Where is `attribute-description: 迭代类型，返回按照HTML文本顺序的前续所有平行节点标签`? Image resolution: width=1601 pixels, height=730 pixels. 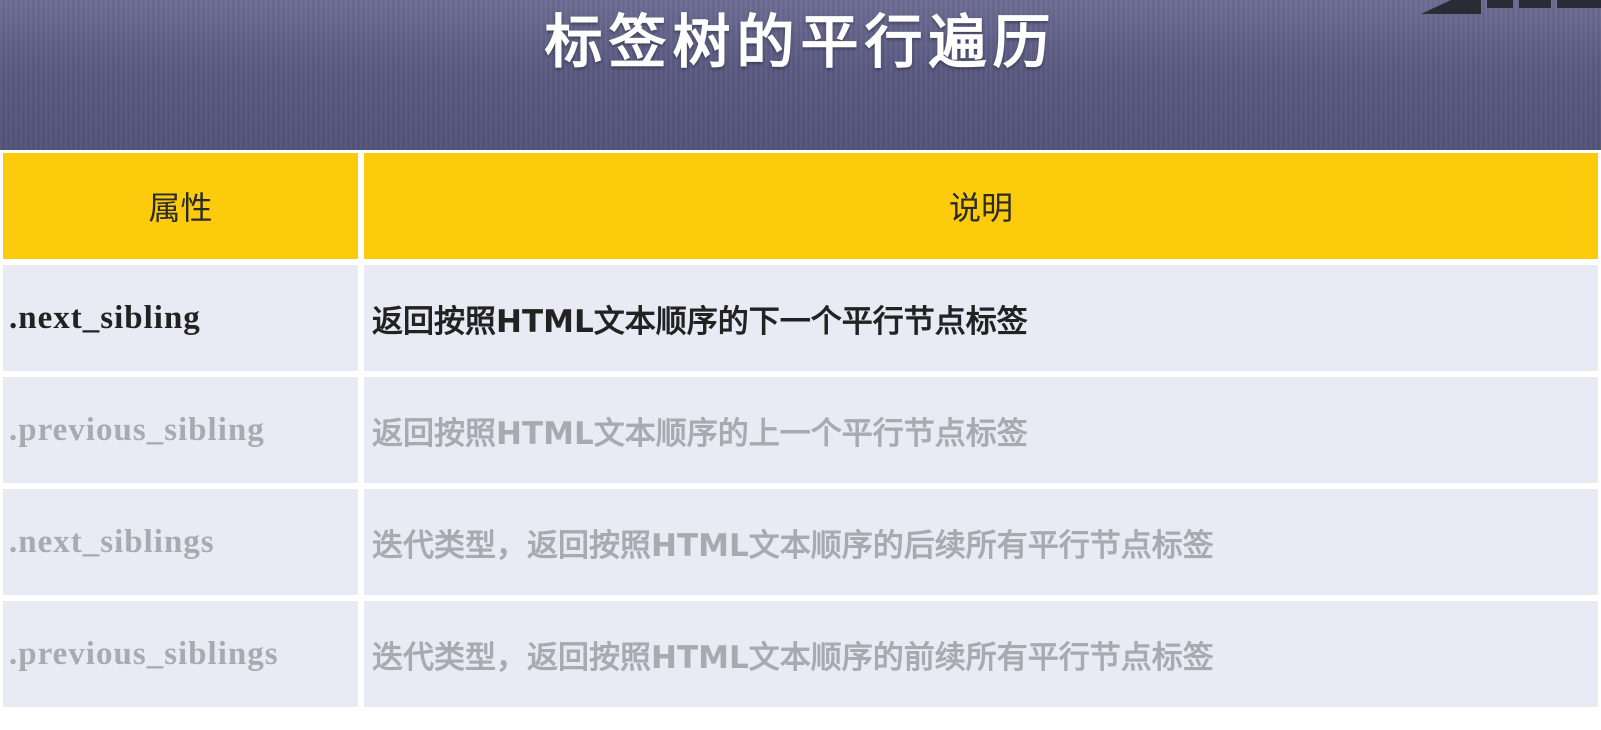 attribute-description: 迭代类型，返回按照HTML文本顺序的前续所有平行节点标签 is located at coordinates (981, 654).